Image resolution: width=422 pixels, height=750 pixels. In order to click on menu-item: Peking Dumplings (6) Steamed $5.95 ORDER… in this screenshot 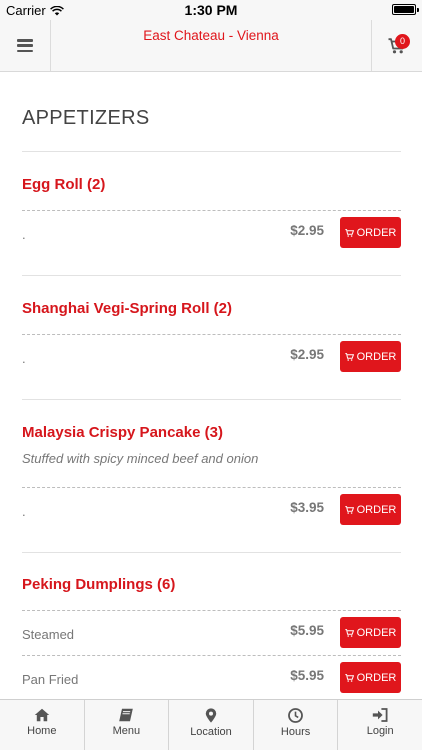, I will do `click(211, 634)`.